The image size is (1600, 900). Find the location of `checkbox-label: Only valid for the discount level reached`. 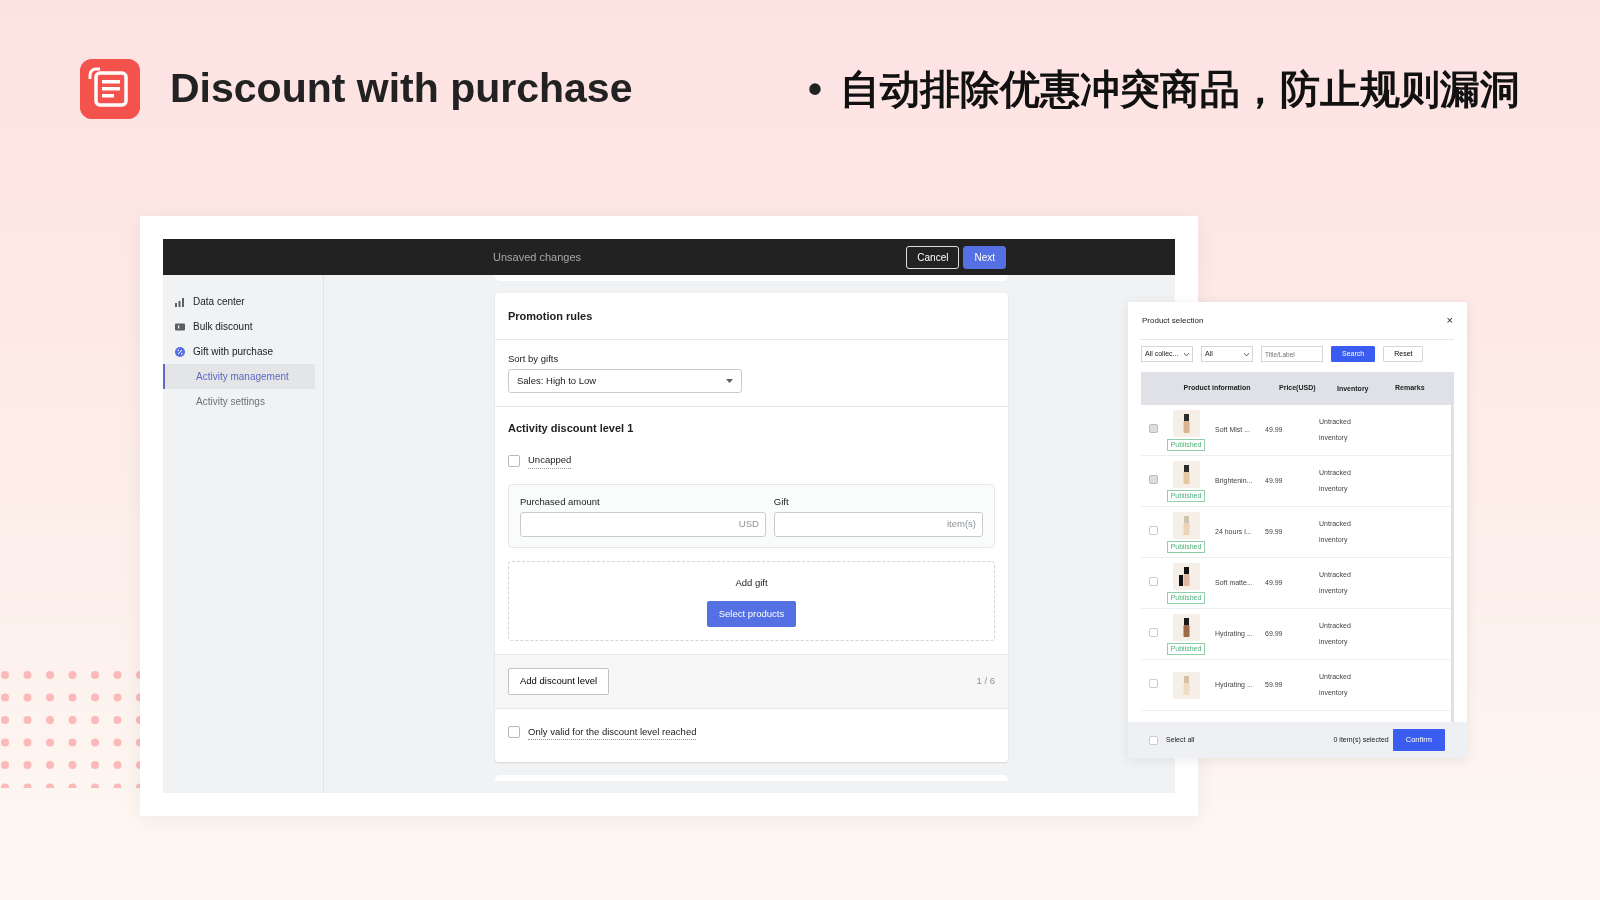

checkbox-label: Only valid for the discount level reached is located at coordinates (612, 732).